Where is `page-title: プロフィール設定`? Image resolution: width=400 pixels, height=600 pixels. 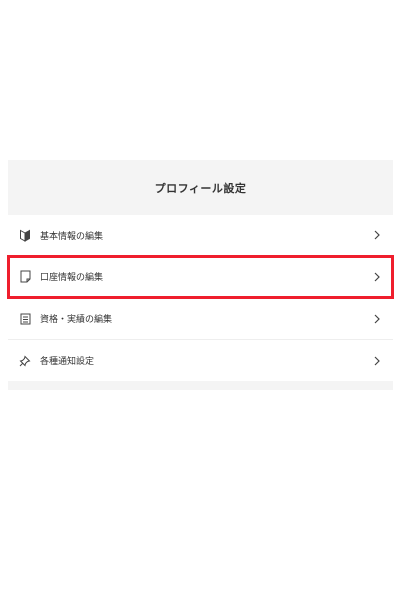
page-title: プロフィール設定 is located at coordinates (200, 188).